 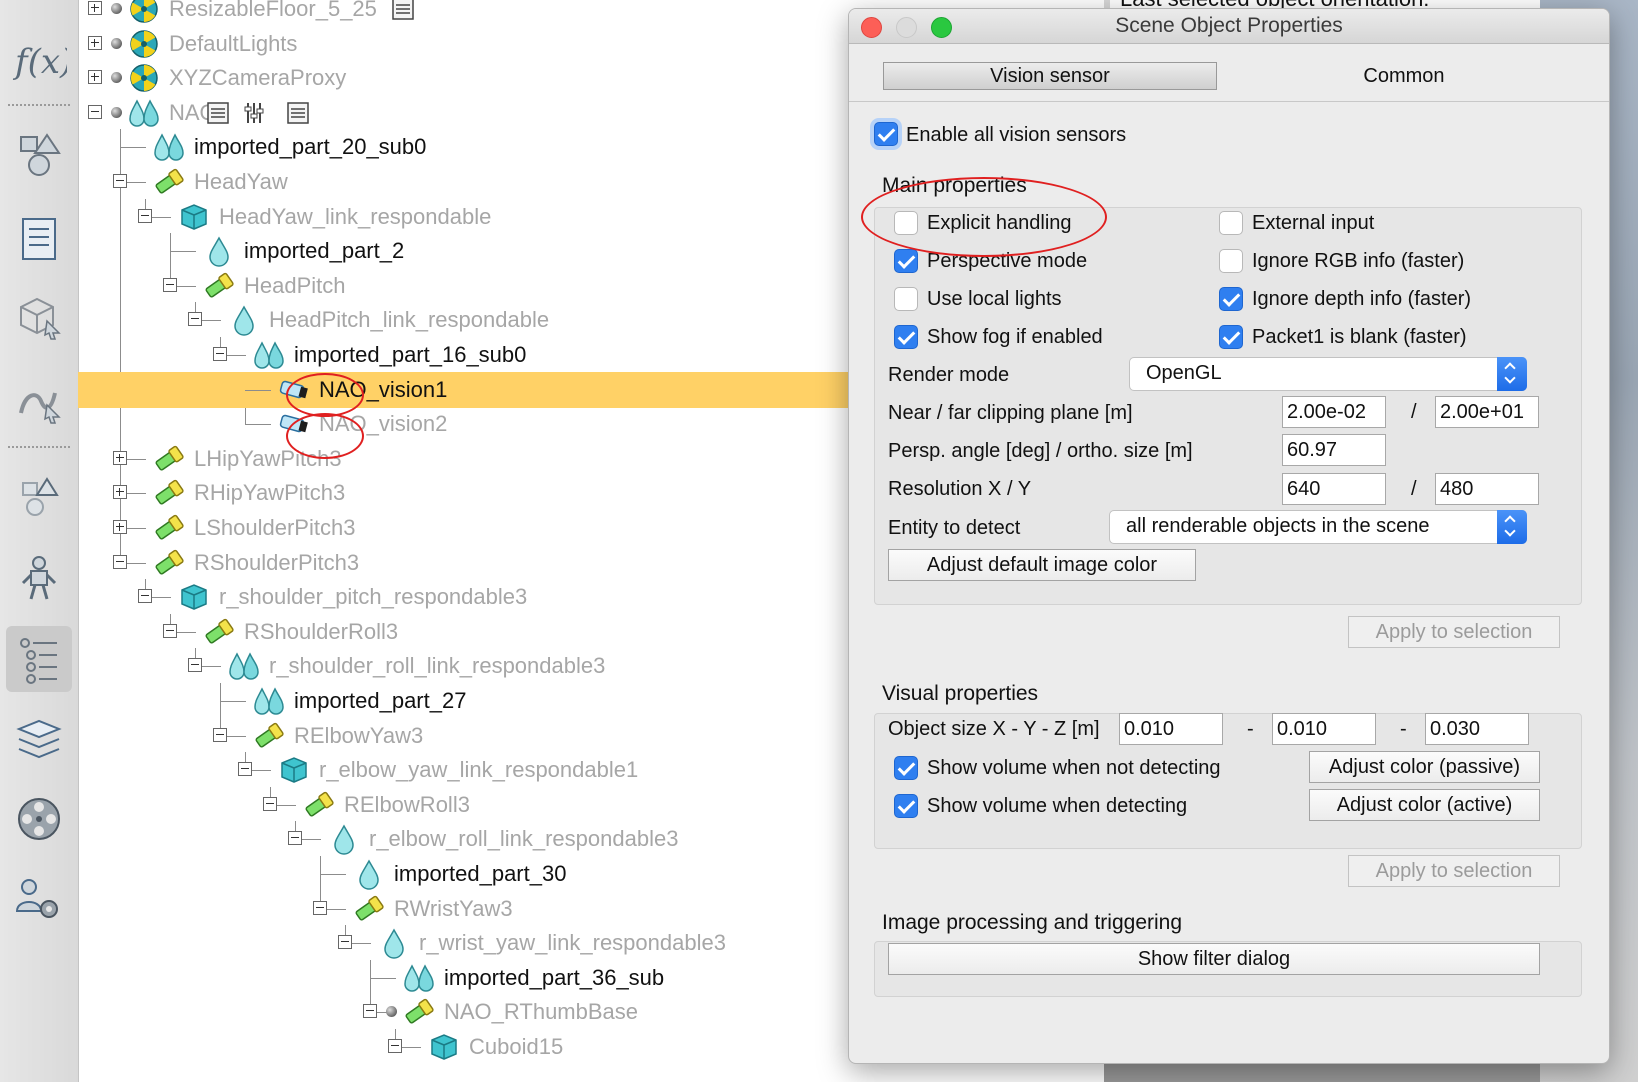 I want to click on persp-angle-input: 60.97, so click(x=1334, y=450).